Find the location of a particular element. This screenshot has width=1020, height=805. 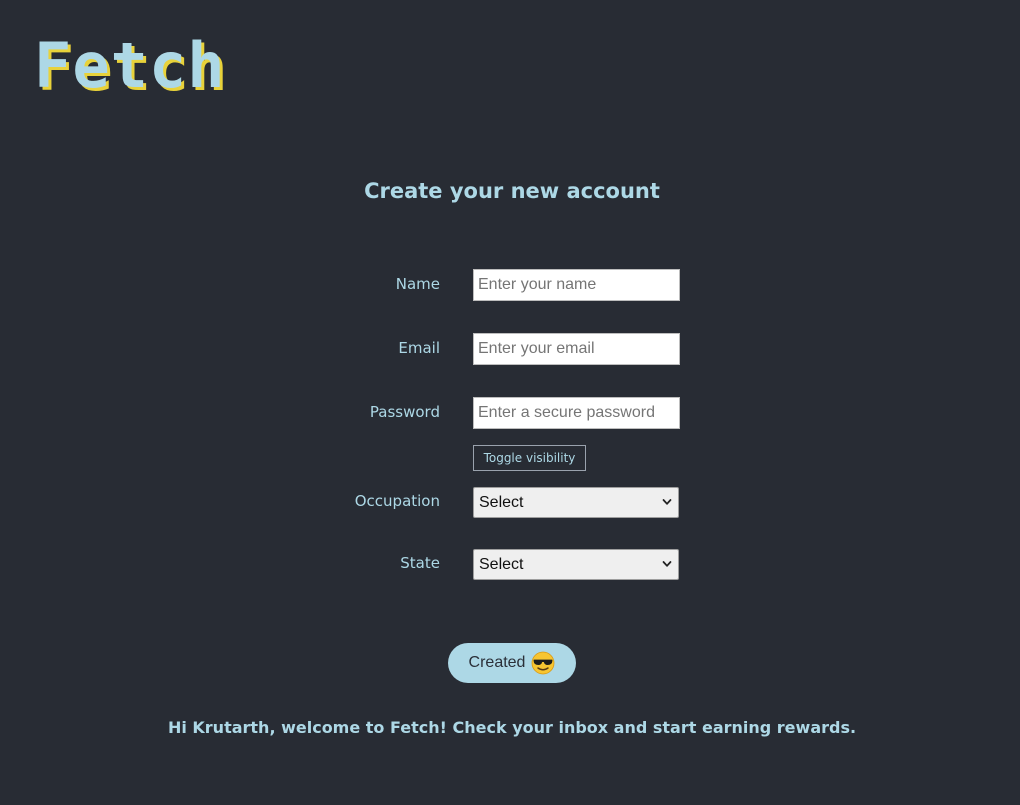

state-select: Select is located at coordinates (576, 564).